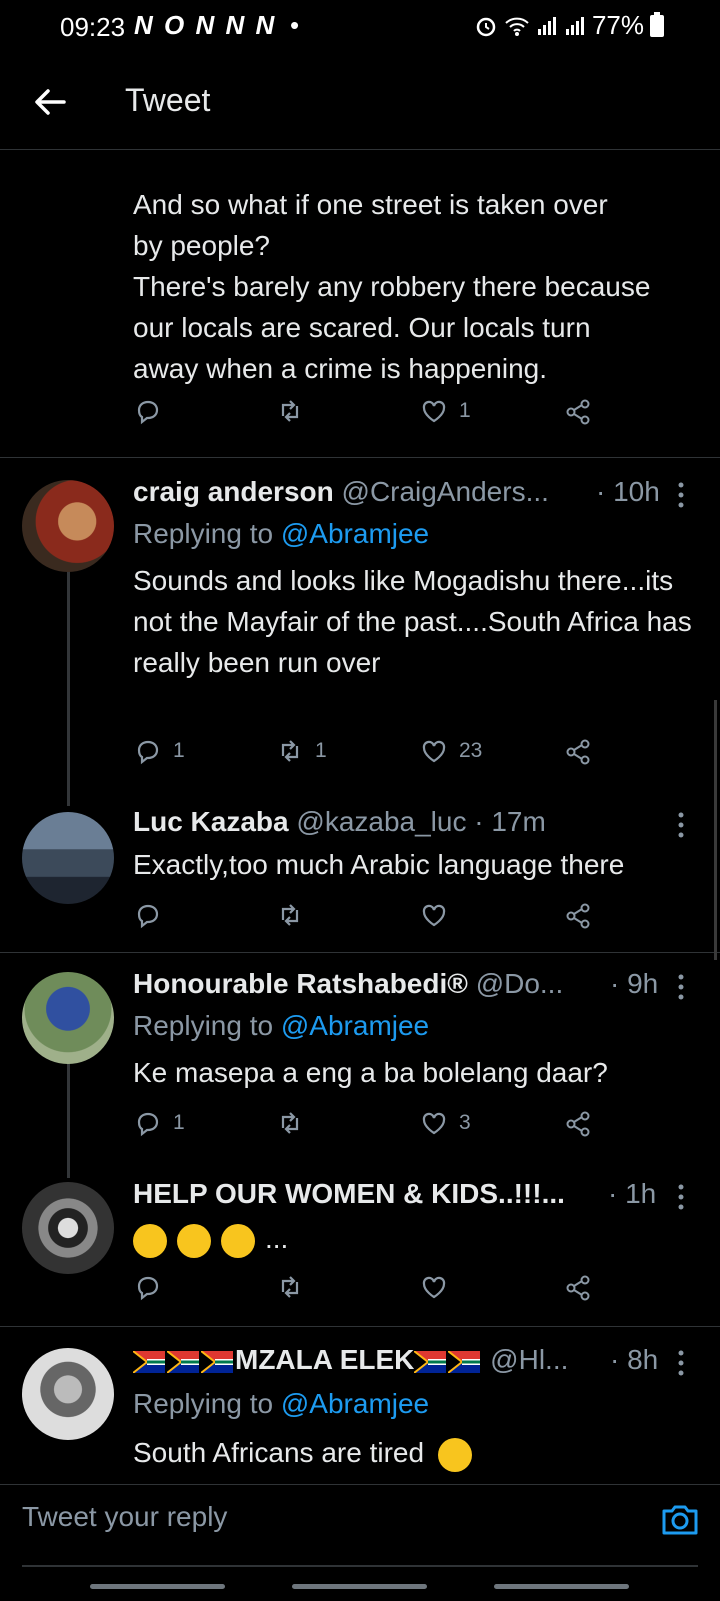 The width and height of the screenshot is (720, 1601). I want to click on tweet-time: · 9h, so click(634, 983).